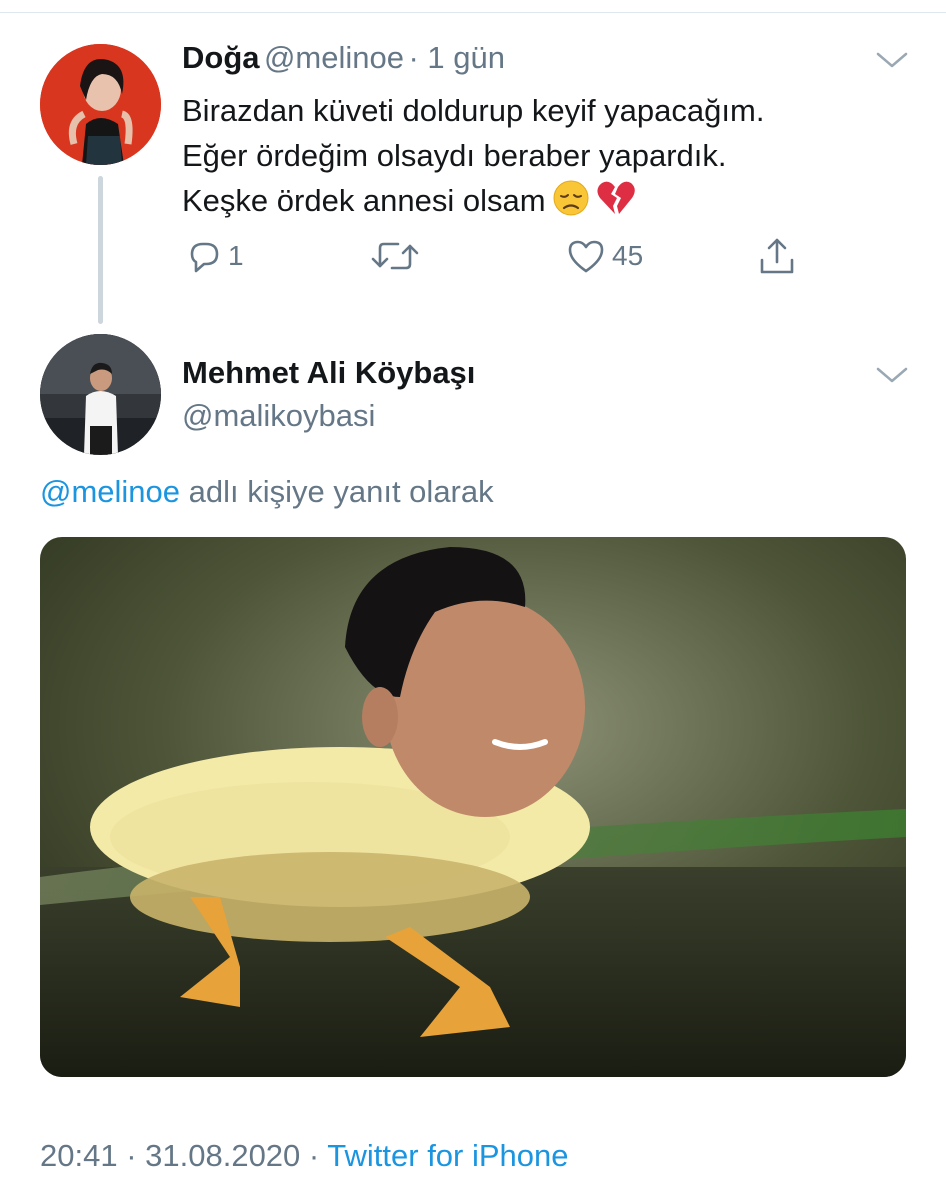 Image resolution: width=946 pixels, height=1193 pixels. Describe the element at coordinates (454, 155) in the screenshot. I see `tweet1-line: Eğer ördeğim olsaydı beraber yapardık.` at that location.